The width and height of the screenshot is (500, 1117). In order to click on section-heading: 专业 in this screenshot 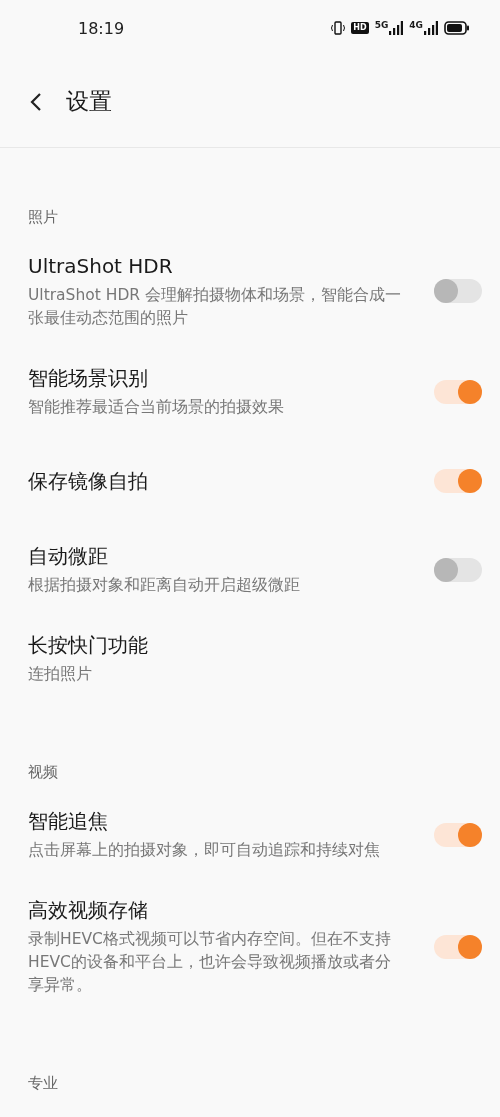, I will do `click(43, 1083)`.